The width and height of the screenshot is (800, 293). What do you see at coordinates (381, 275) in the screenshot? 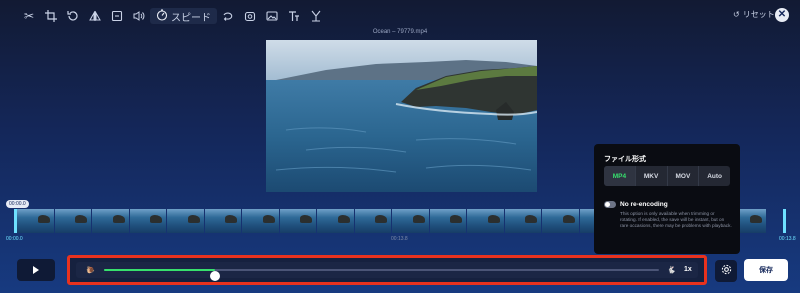
I see `speed-slider-track` at bounding box center [381, 275].